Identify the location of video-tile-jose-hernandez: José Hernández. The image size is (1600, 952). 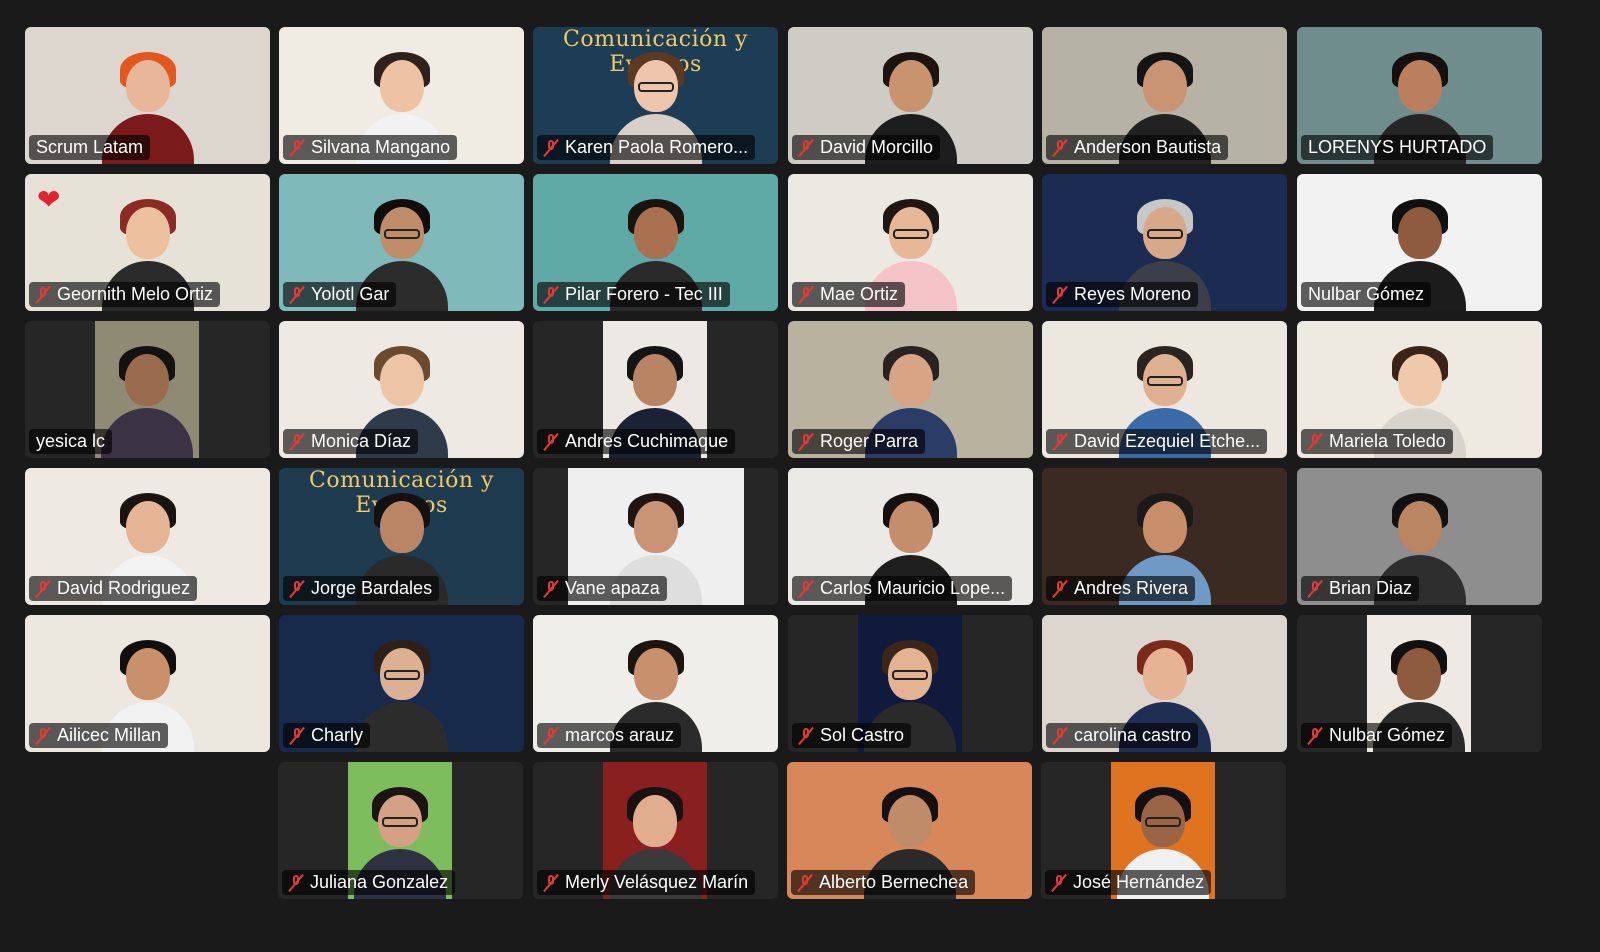
(1163, 830).